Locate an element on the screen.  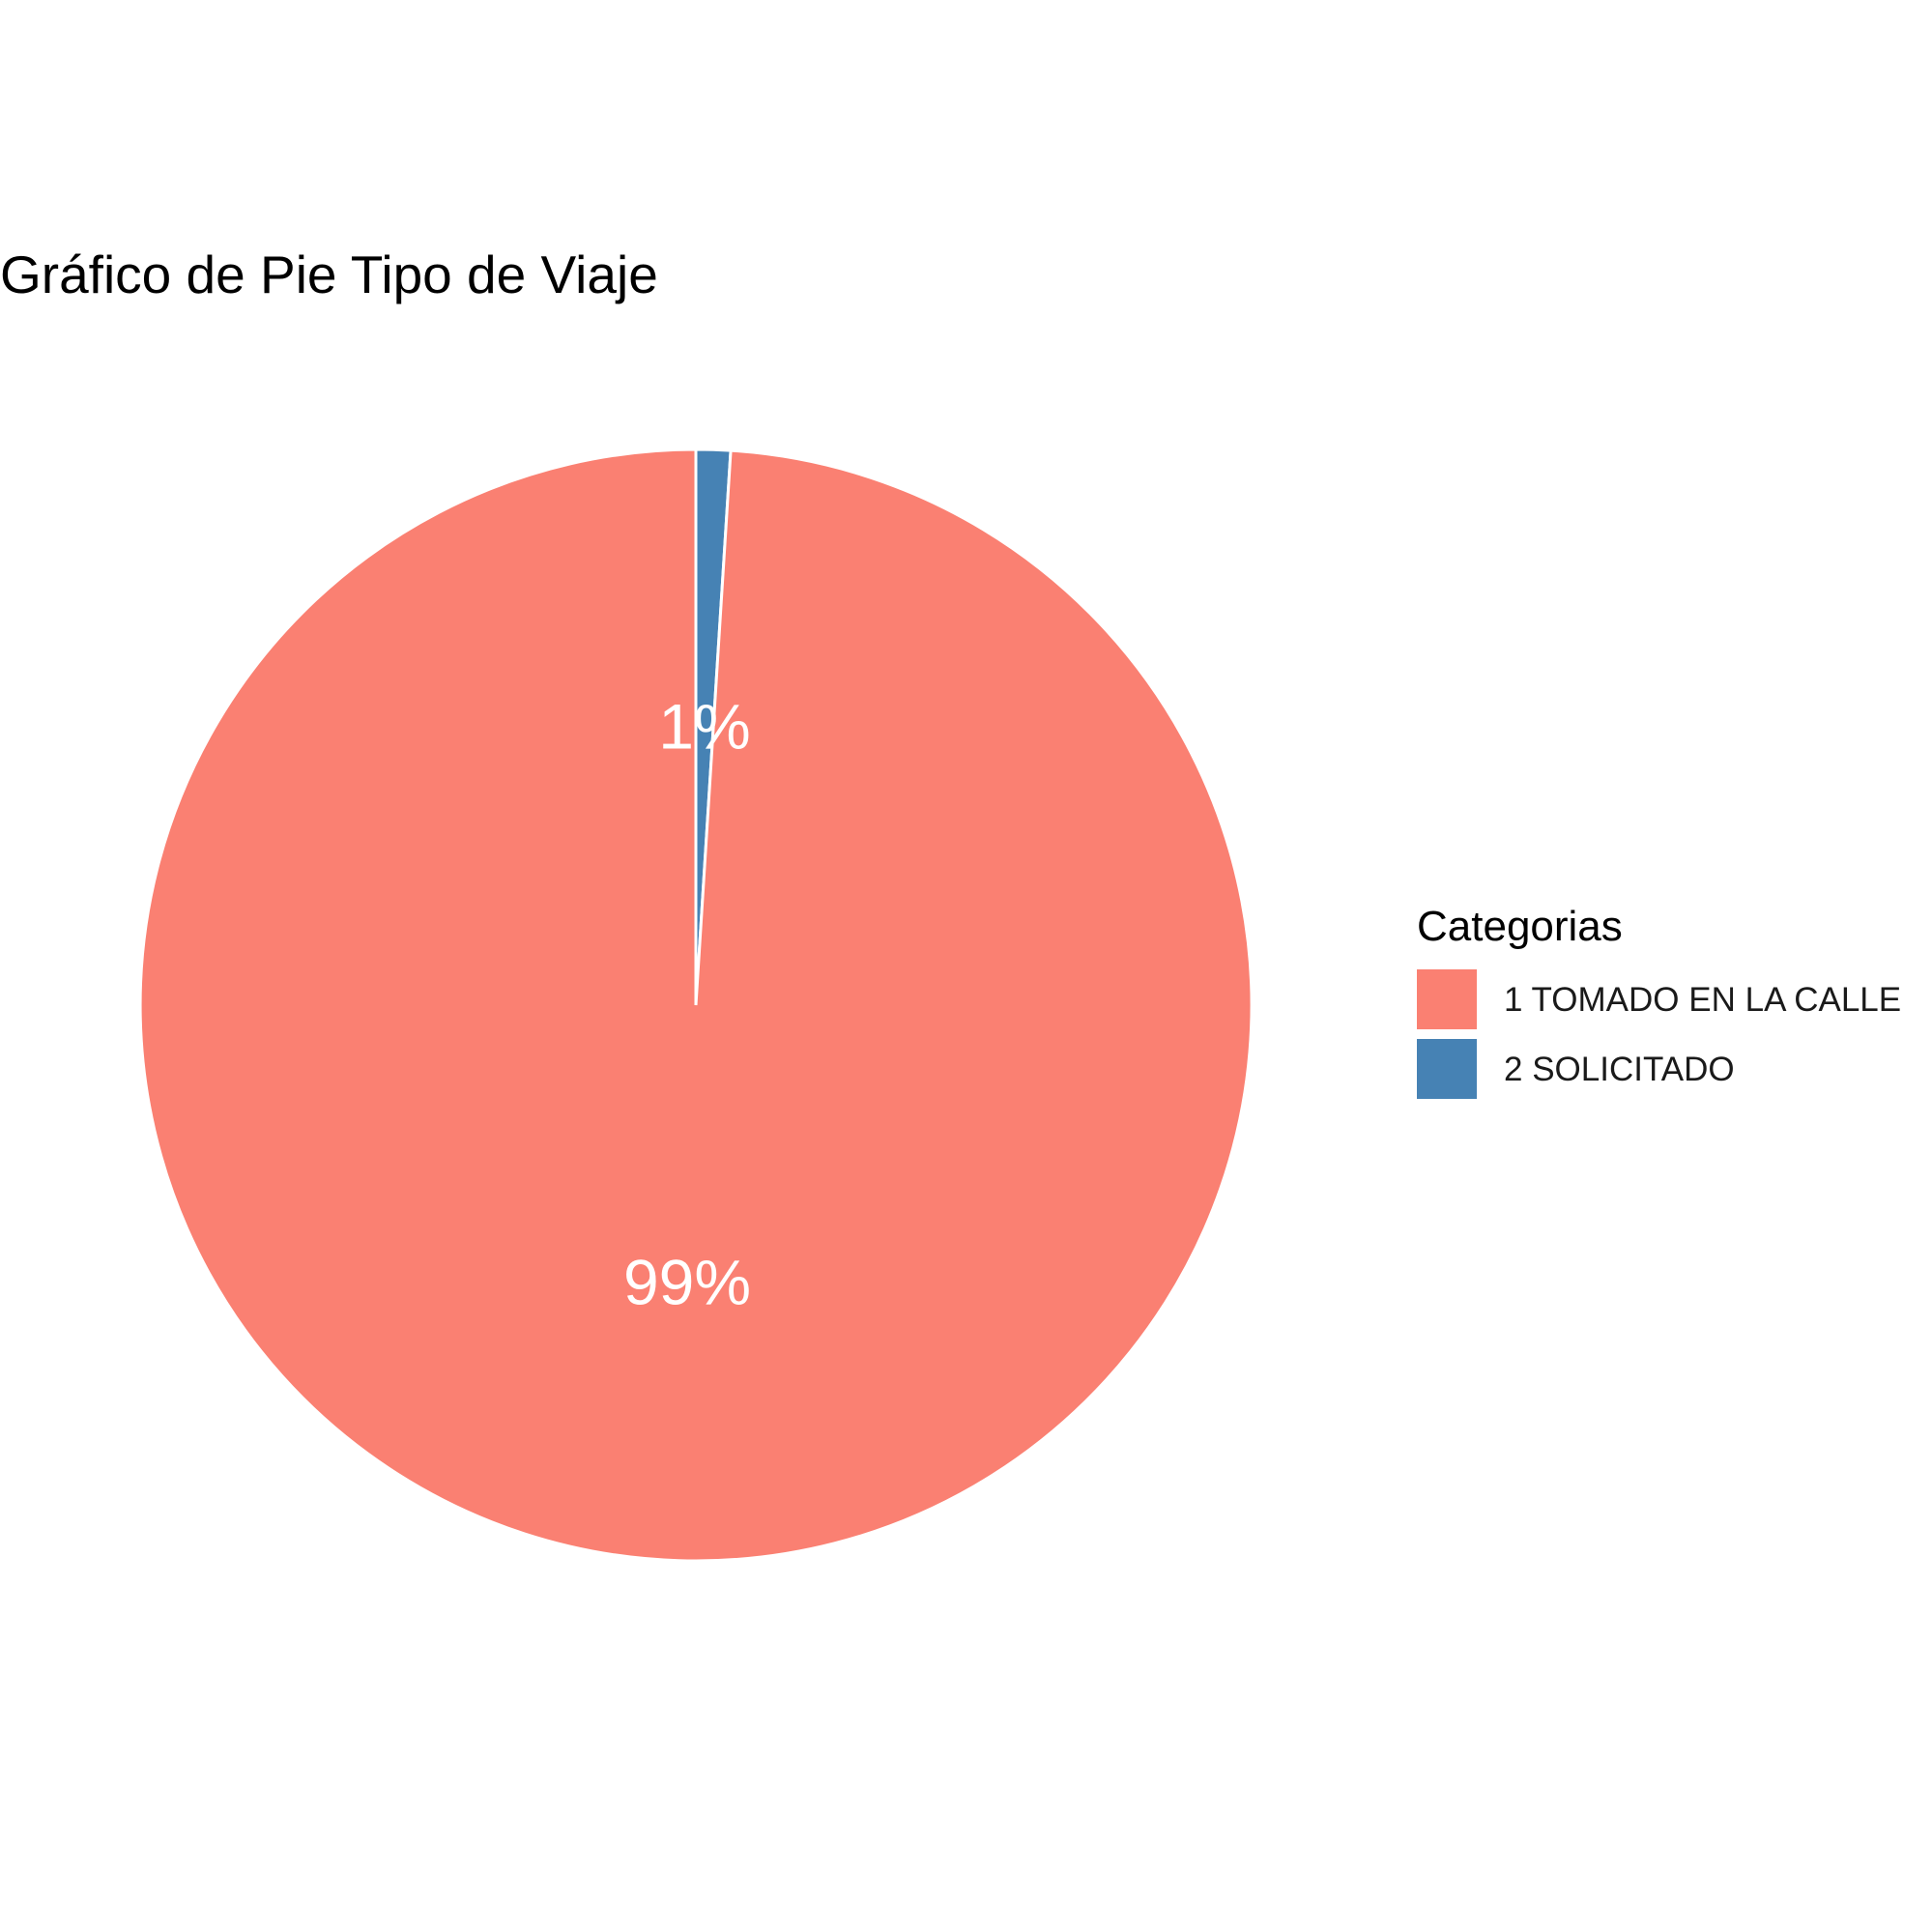
legend-label-1: 1 TOMADO EN LA CALLE is located at coordinates (1702, 1000).